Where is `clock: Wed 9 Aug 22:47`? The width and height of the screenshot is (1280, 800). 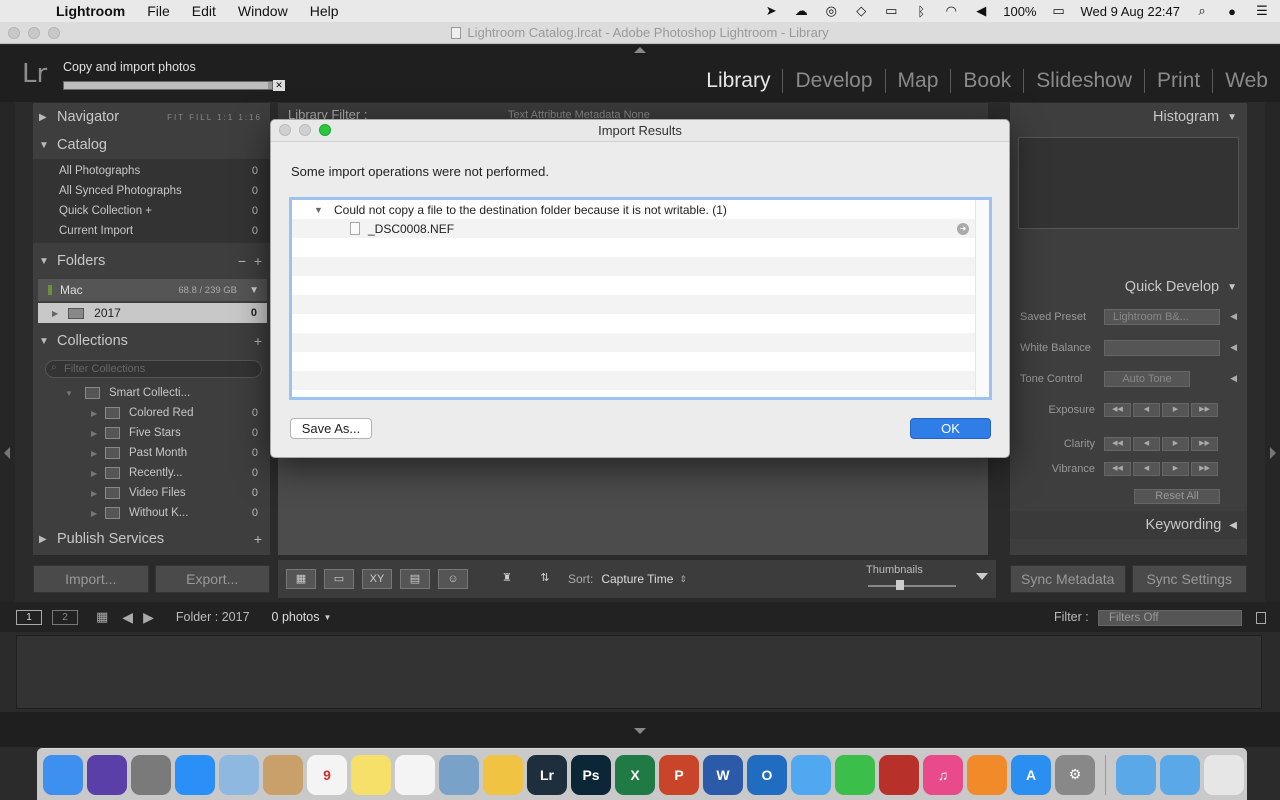
clock: Wed 9 Aug 22:47 is located at coordinates (1130, 11).